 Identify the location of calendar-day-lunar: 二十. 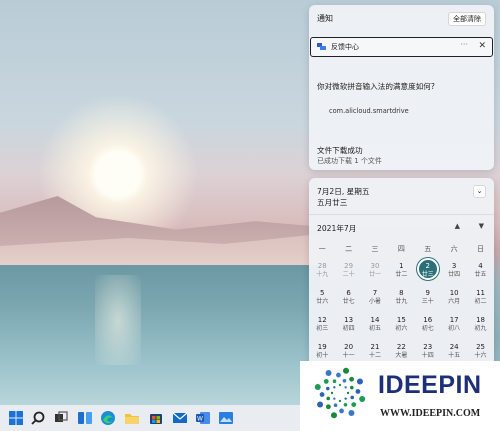
(348, 274).